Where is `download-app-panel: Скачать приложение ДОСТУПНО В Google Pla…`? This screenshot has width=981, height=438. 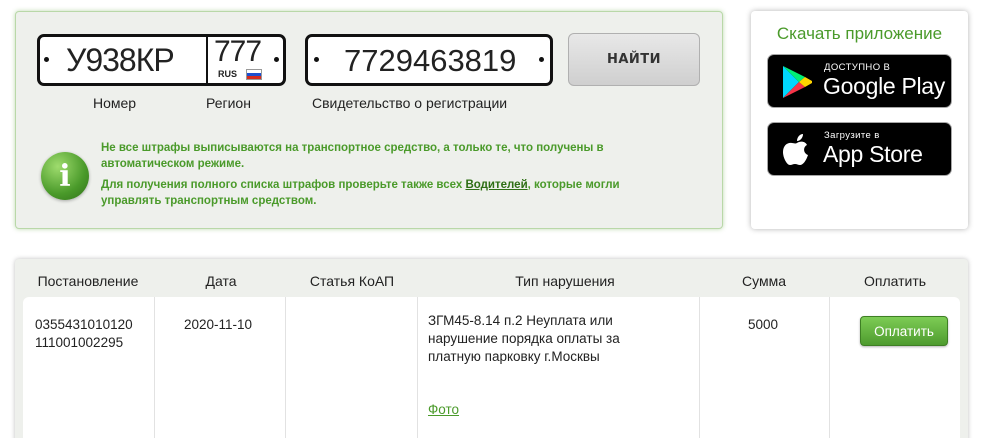 download-app-panel: Скачать приложение ДОСТУПНО В Google Pla… is located at coordinates (859, 120).